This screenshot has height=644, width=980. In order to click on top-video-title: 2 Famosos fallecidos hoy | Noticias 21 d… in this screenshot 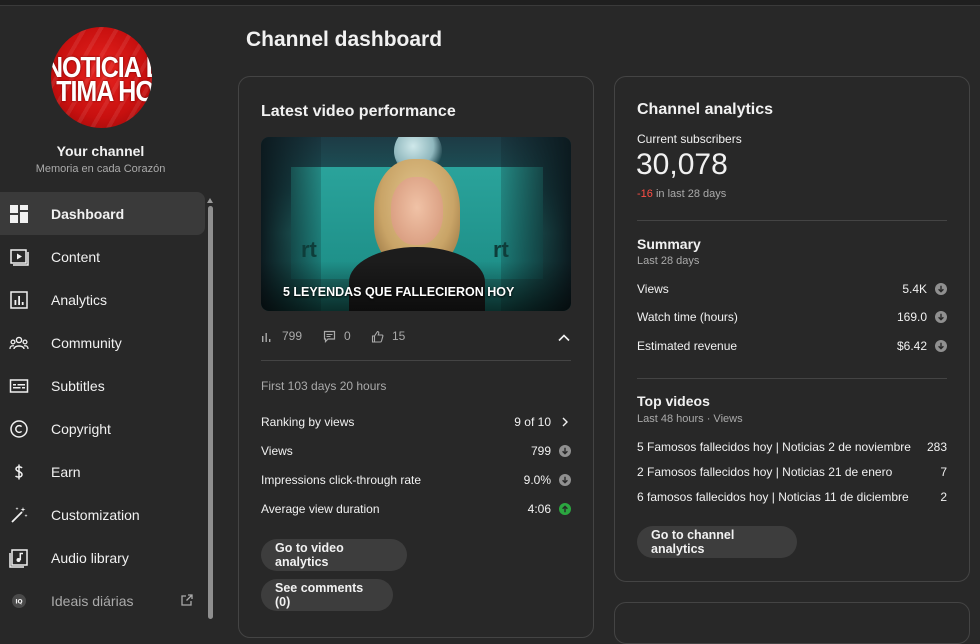, I will do `click(764, 472)`.